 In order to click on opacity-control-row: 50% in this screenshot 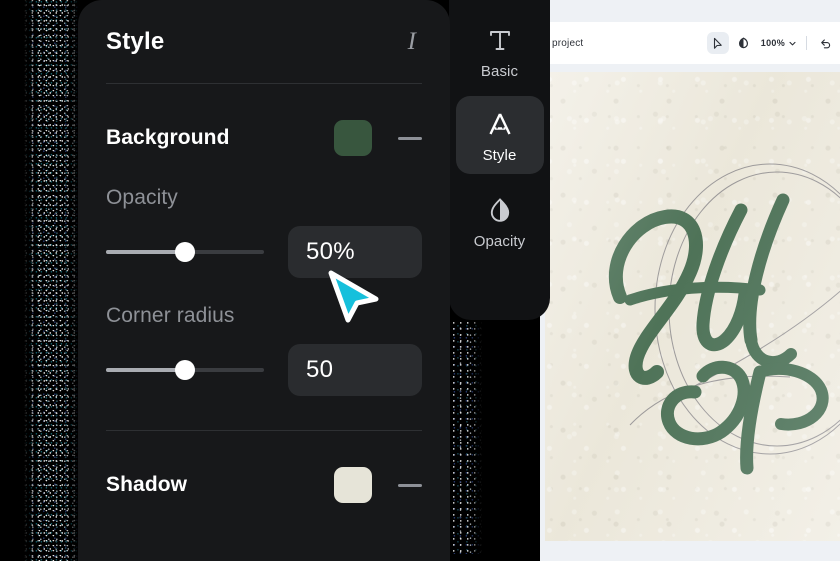, I will do `click(264, 252)`.